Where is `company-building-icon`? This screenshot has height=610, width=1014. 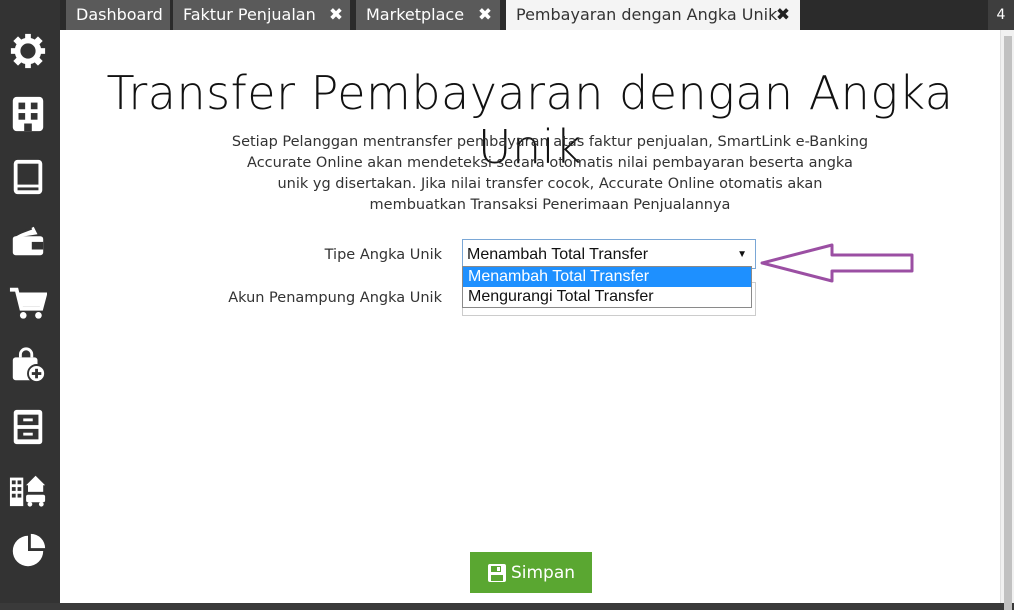
company-building-icon is located at coordinates (28, 114).